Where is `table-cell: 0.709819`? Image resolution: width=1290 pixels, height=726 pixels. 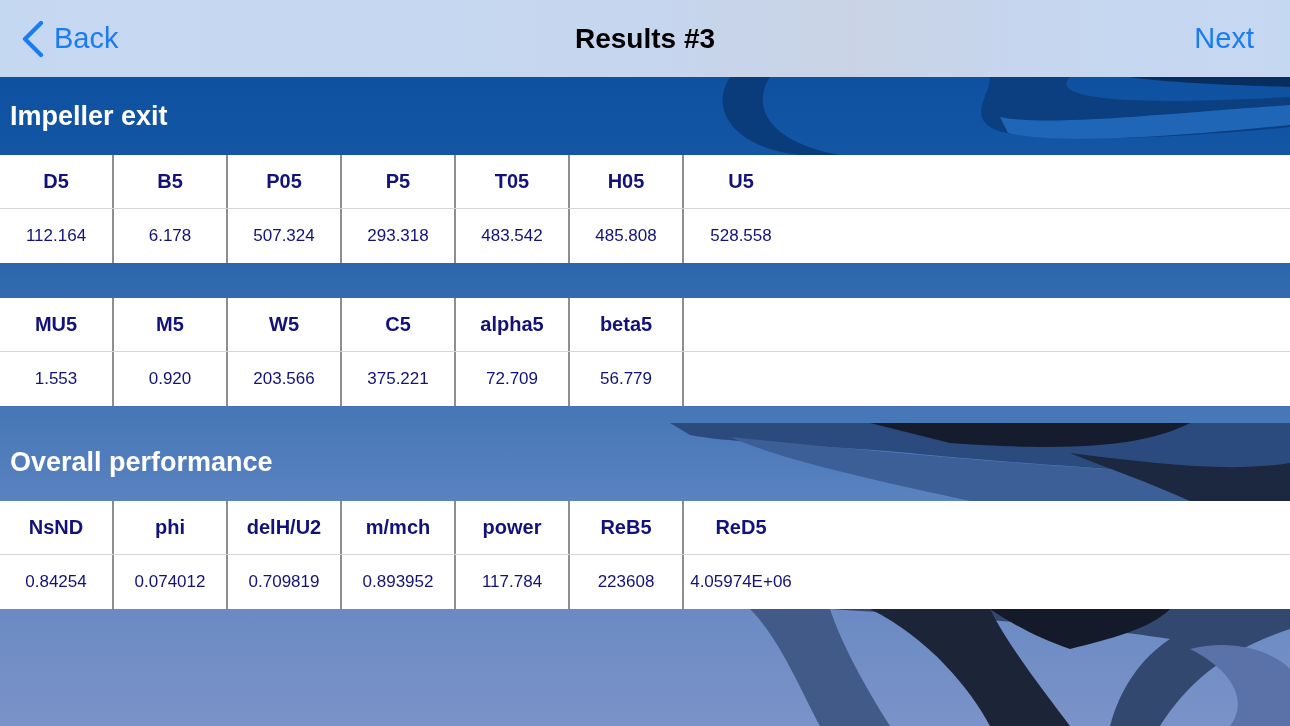
table-cell: 0.709819 is located at coordinates (285, 582).